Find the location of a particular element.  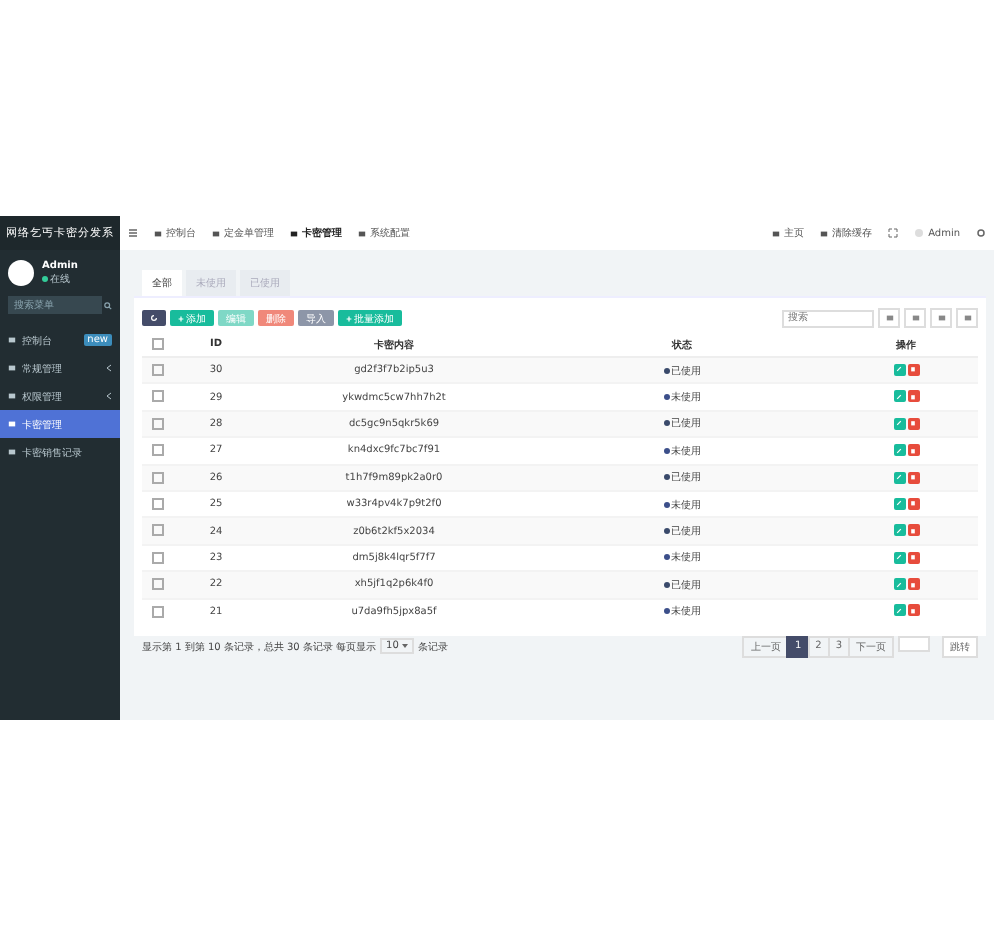

fullscreen-icon is located at coordinates (893, 233).